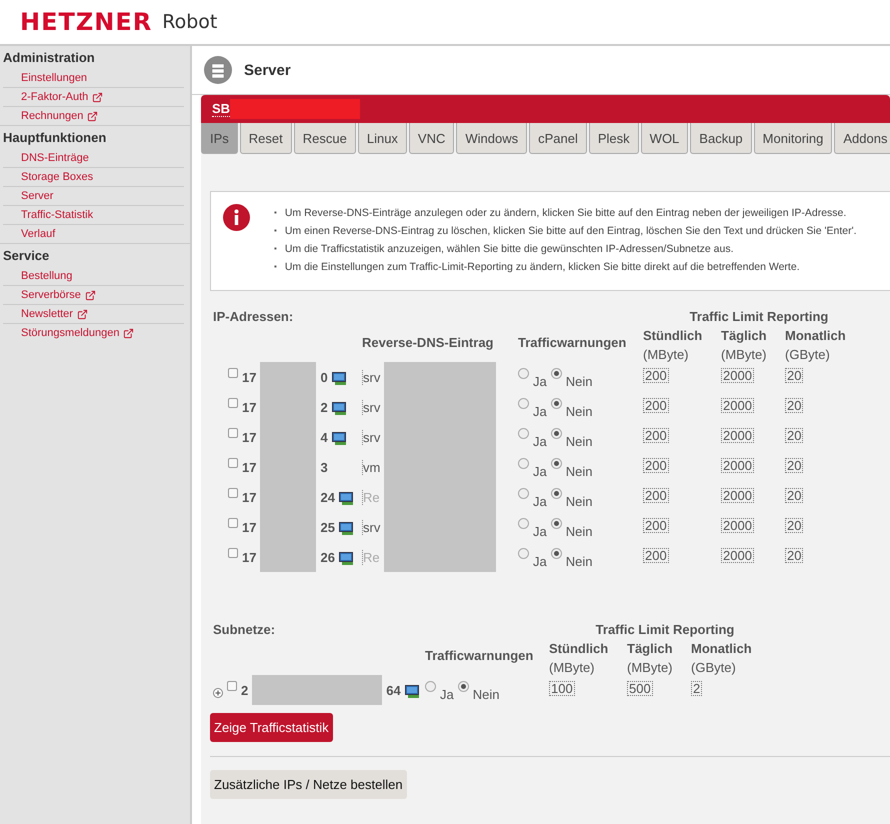 The height and width of the screenshot is (824, 890). I want to click on tab: IPs, so click(219, 138).